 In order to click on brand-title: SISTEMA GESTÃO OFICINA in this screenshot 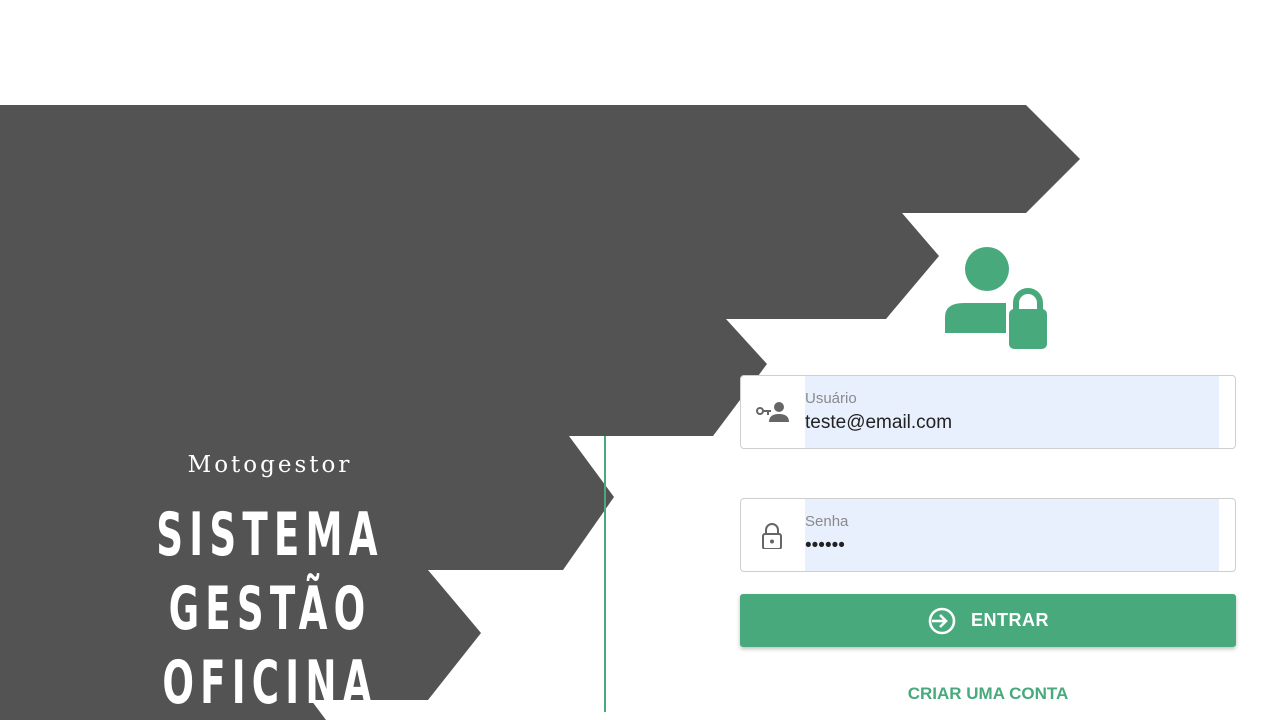, I will do `click(270, 609)`.